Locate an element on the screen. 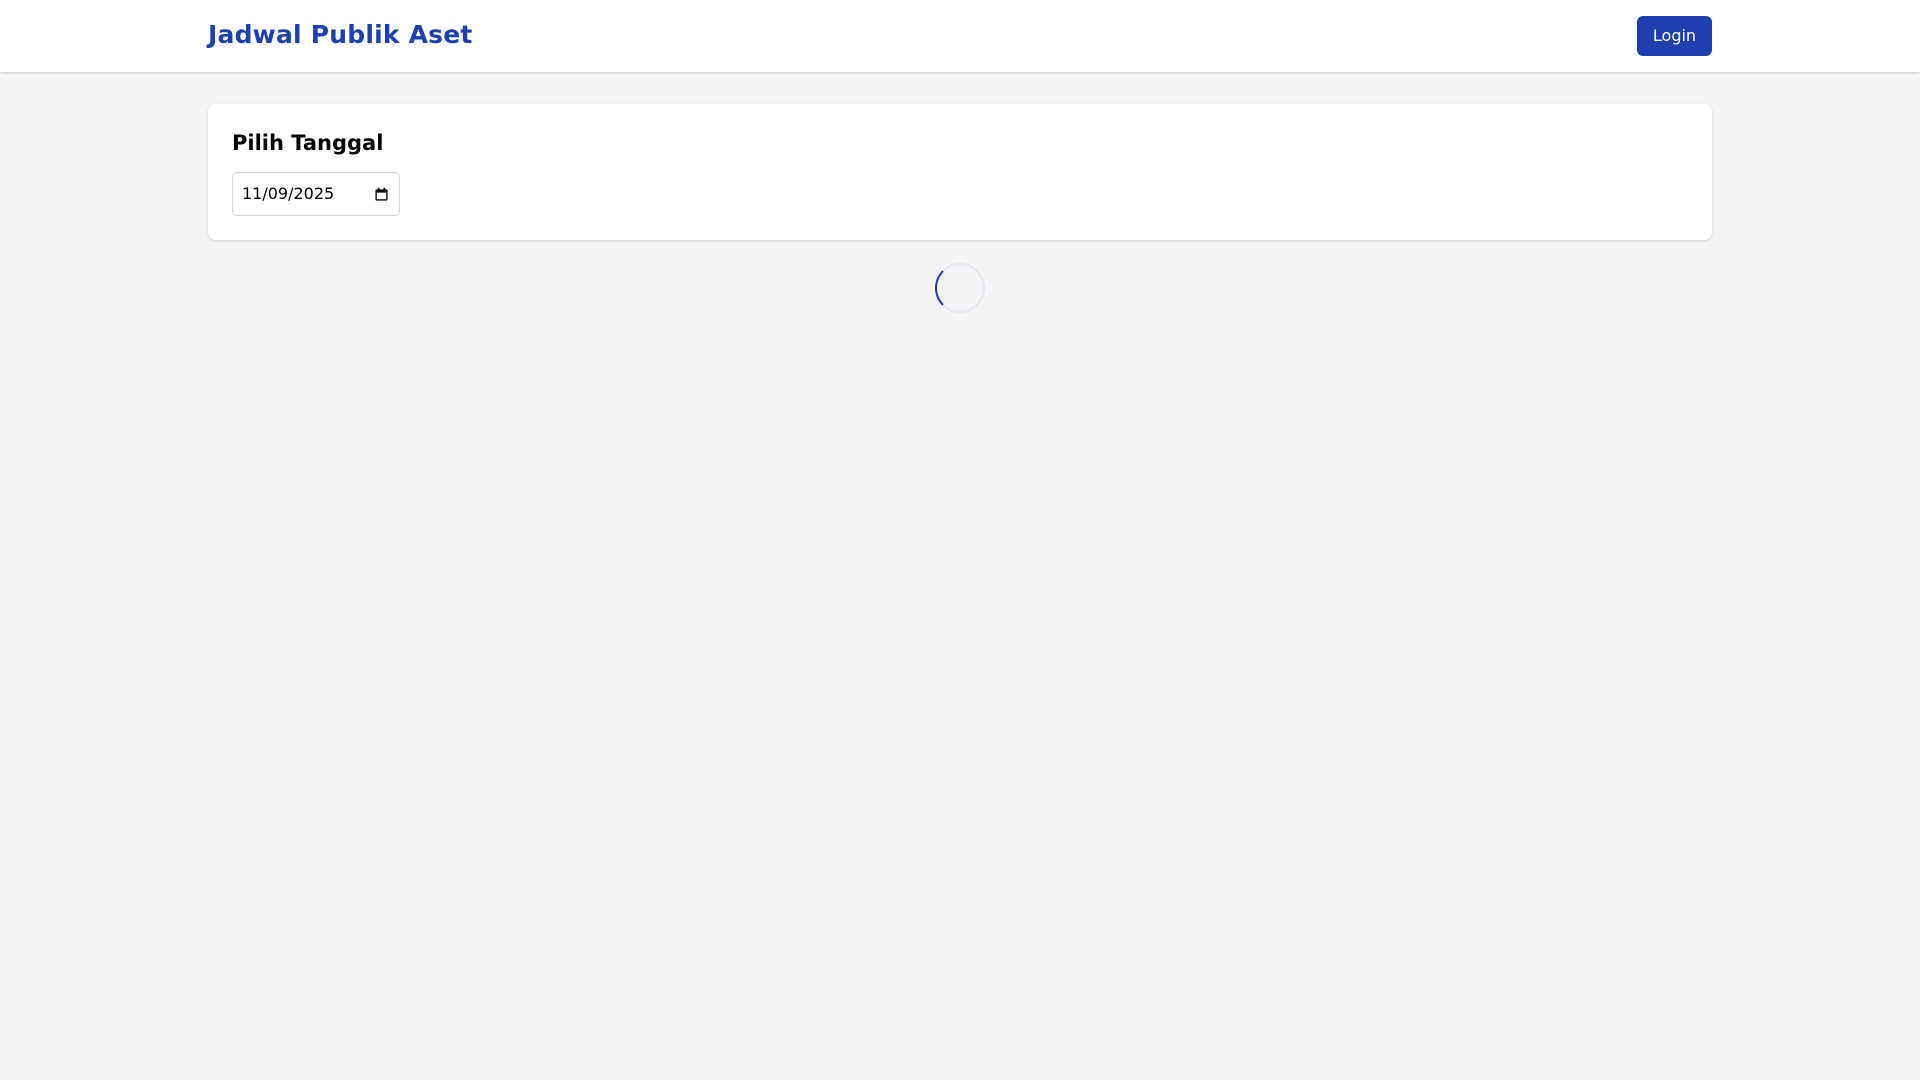 The image size is (1920, 1080). calendar-icon is located at coordinates (381, 194).